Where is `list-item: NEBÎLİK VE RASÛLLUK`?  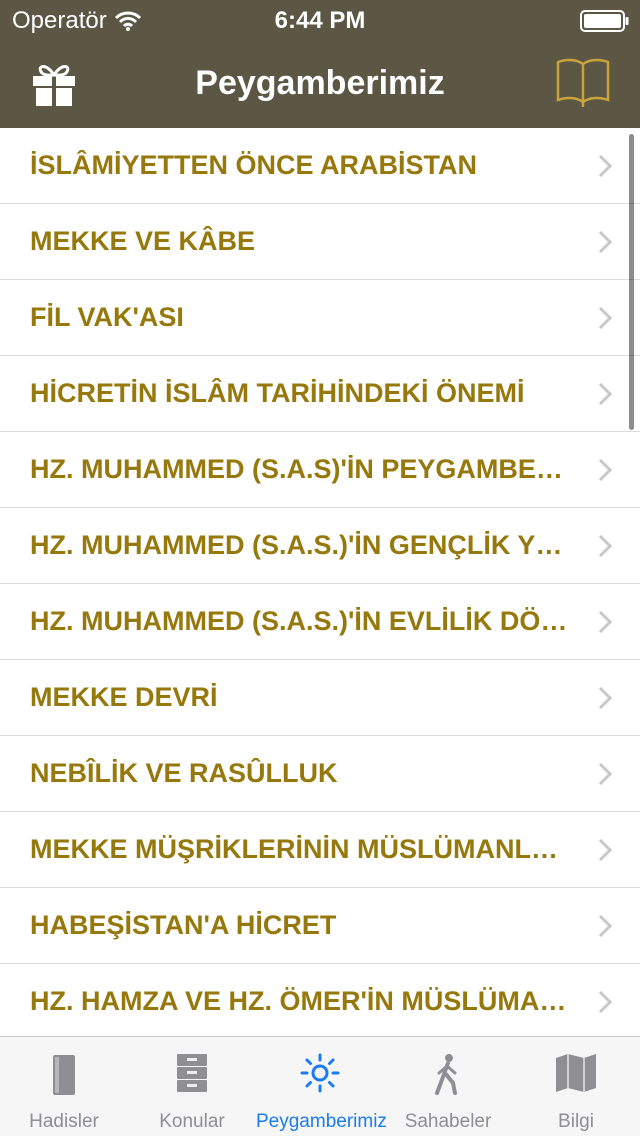 list-item: NEBÎLİK VE RASÛLLUK is located at coordinates (320, 774).